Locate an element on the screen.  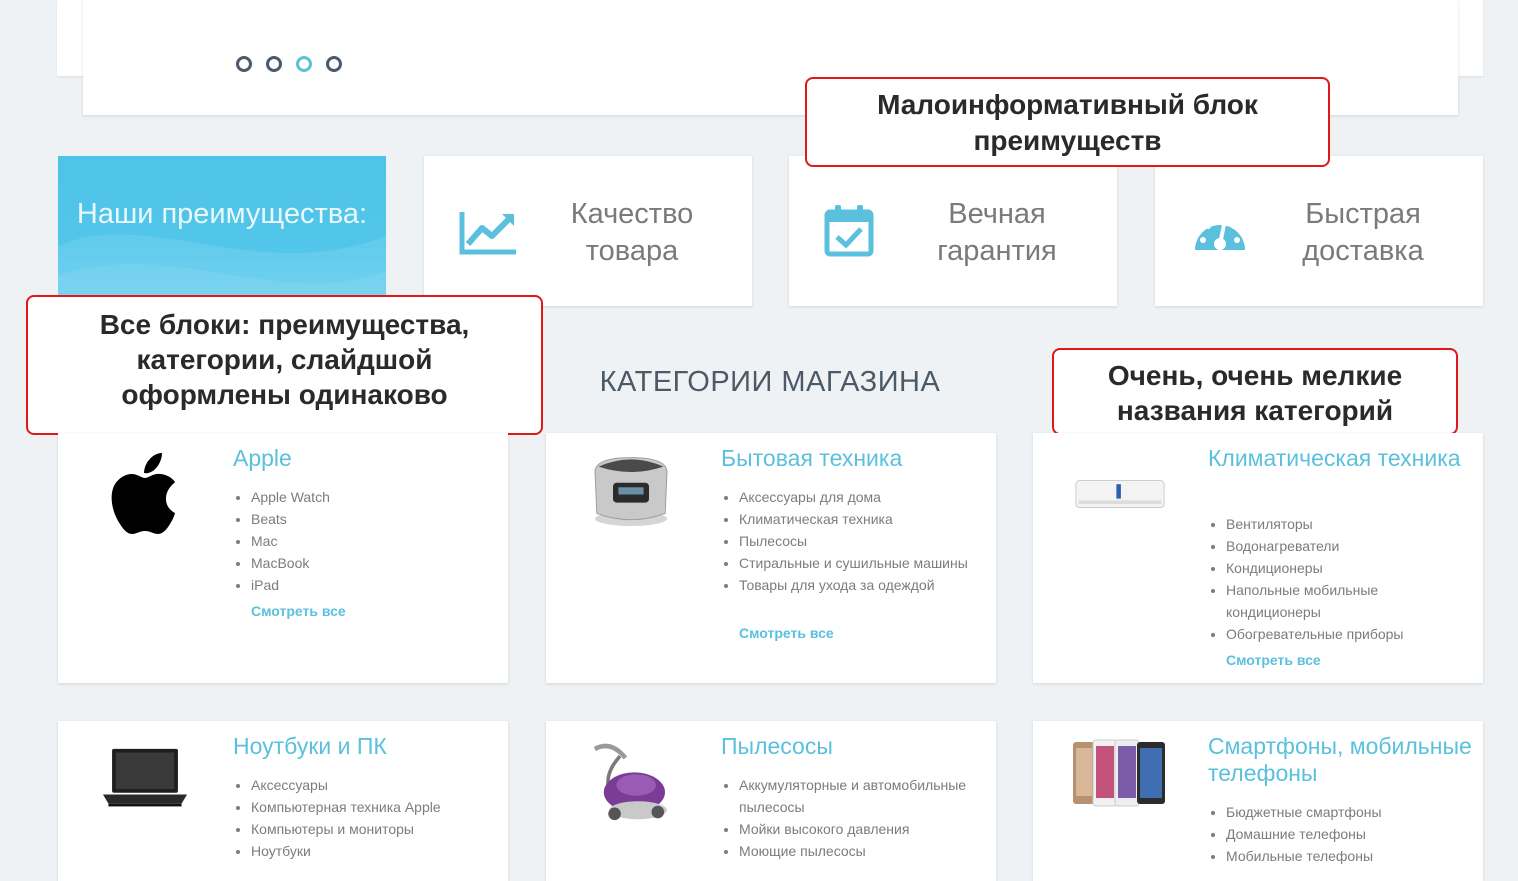
subcategory-link: MacBook is located at coordinates (366, 563).